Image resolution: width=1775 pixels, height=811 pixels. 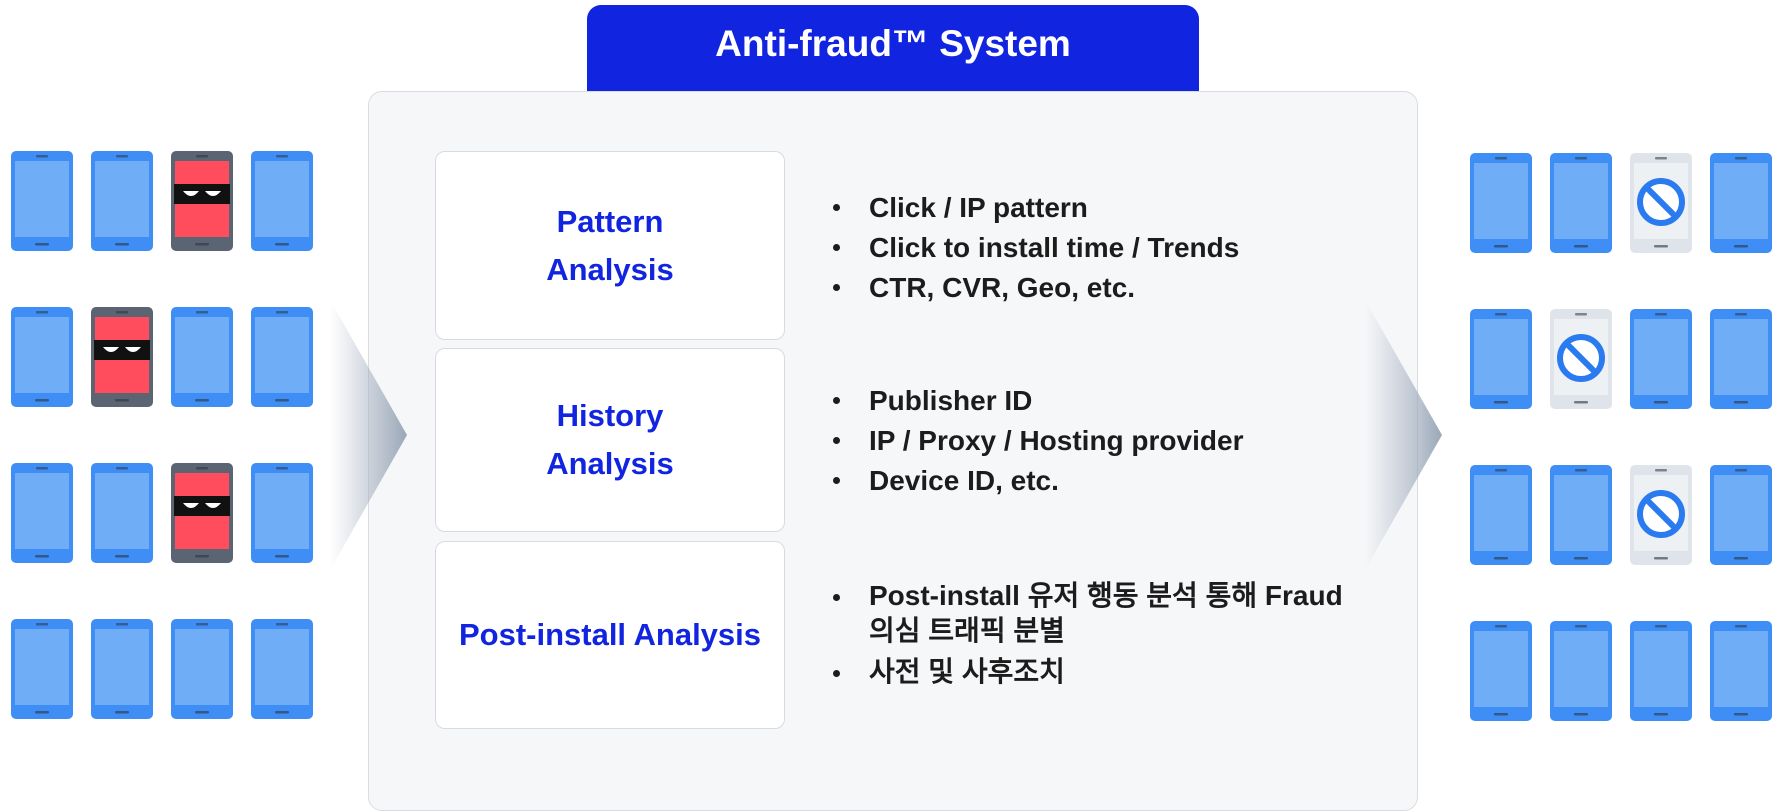 I want to click on bullet-item: CTR, CVR, Geo, etc., so click(x=1034, y=288).